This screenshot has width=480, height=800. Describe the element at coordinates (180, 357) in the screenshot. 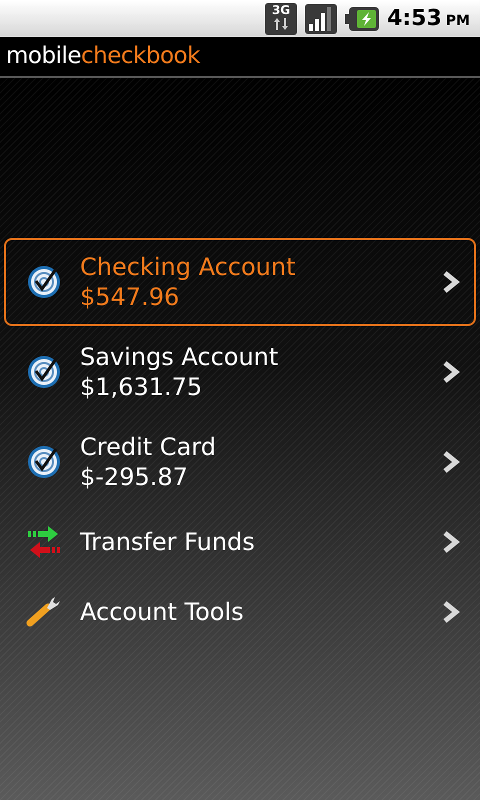

I see `item-label: Savings Account` at that location.